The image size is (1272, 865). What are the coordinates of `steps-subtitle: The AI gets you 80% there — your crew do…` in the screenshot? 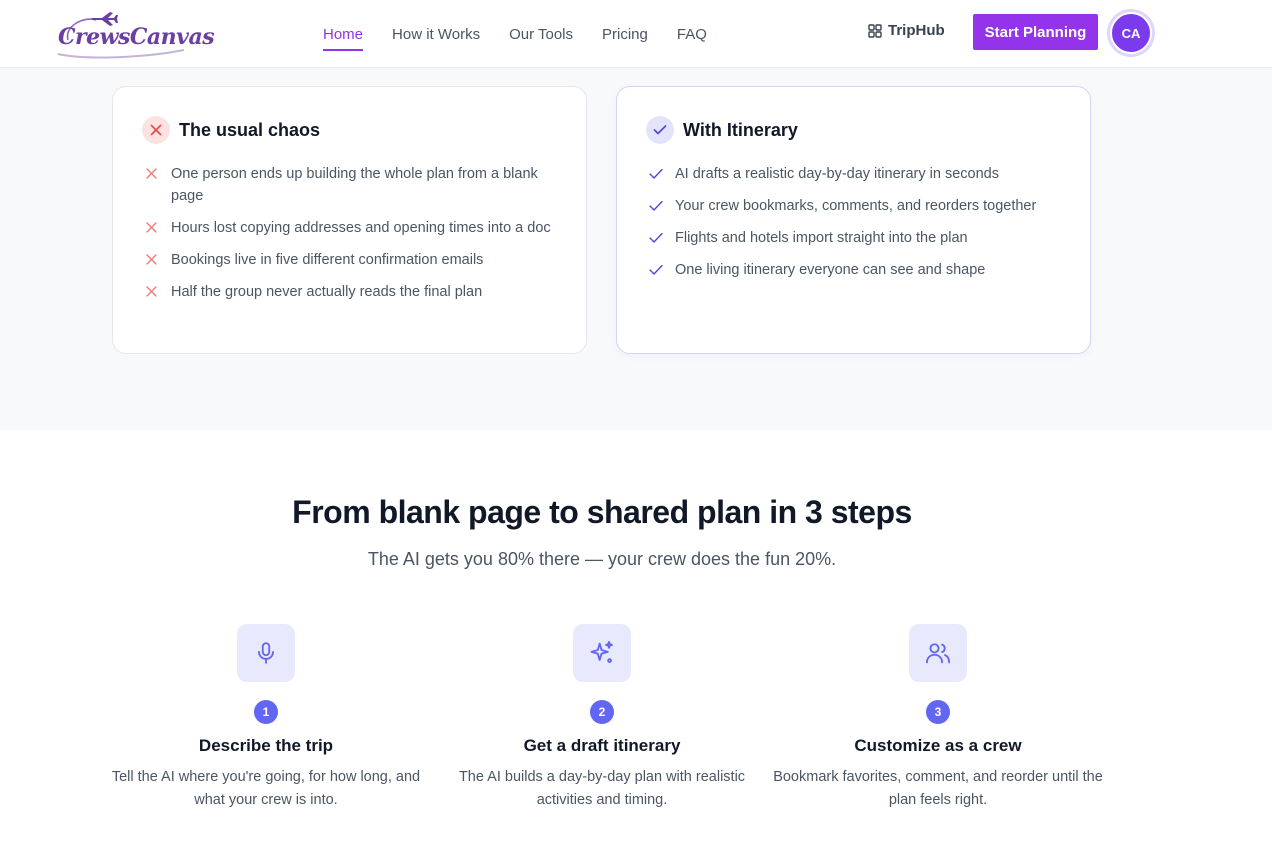 It's located at (602, 559).